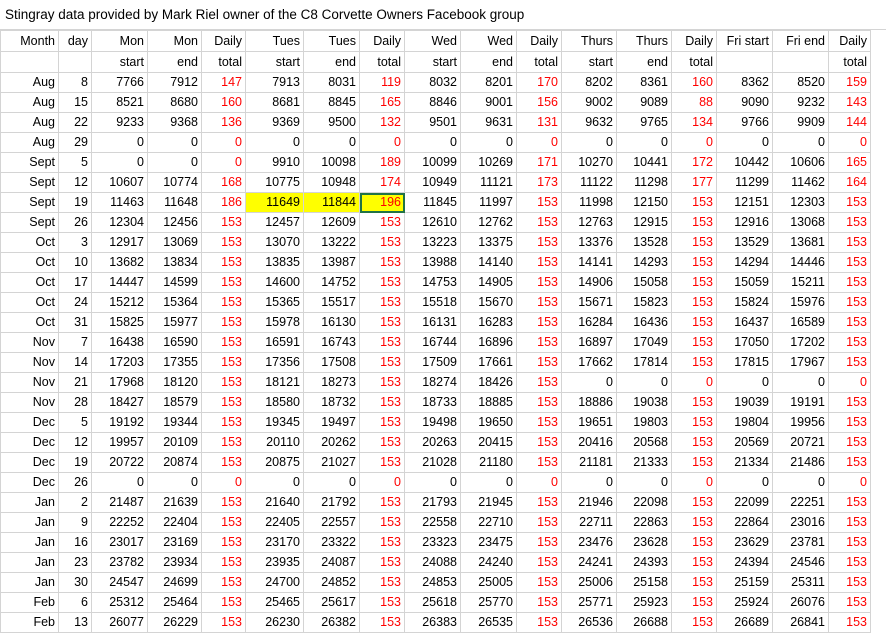 The height and width of the screenshot is (634, 886). I want to click on table-cell: 21640, so click(274, 502).